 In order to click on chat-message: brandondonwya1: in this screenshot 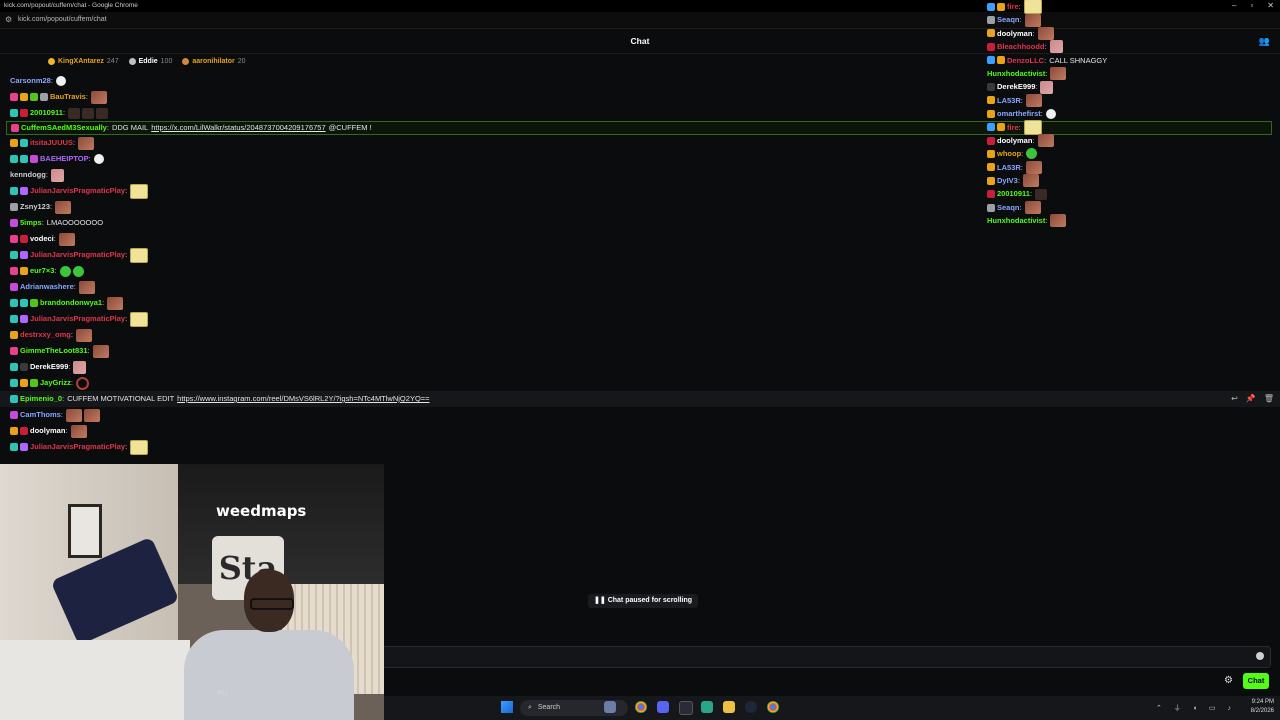, I will do `click(640, 303)`.